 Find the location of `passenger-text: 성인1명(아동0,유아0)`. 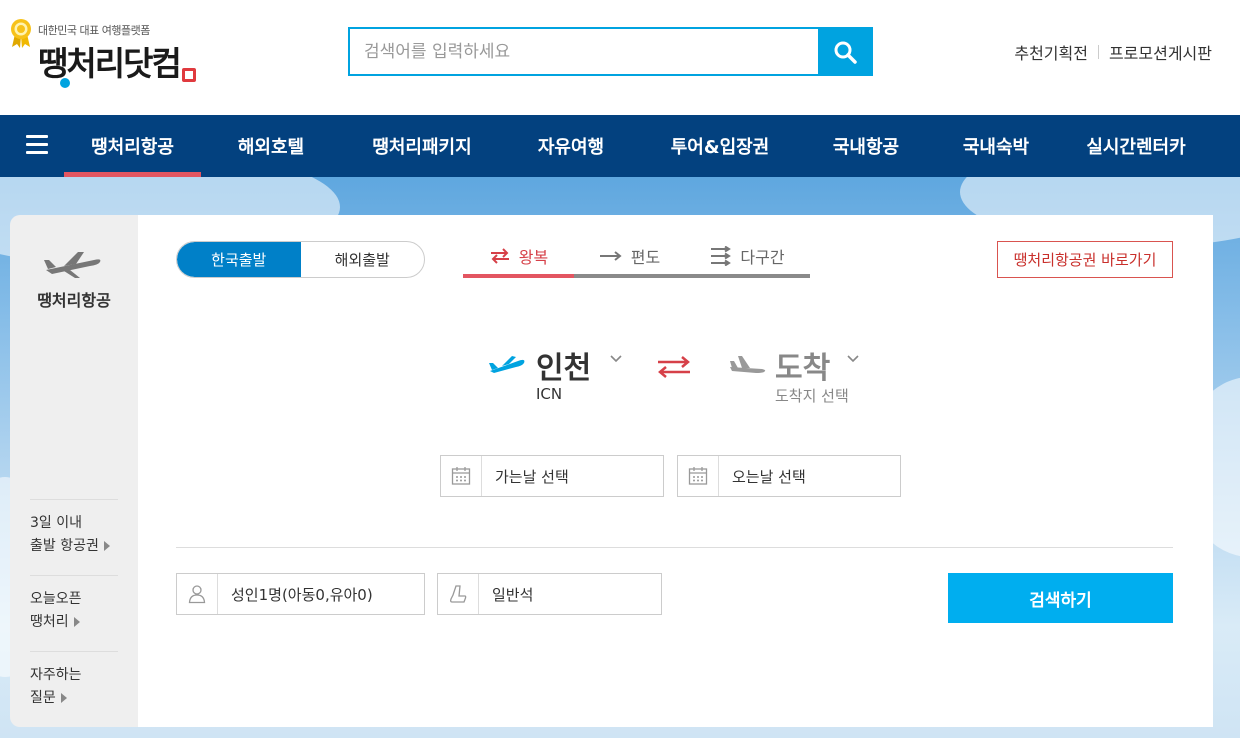

passenger-text: 성인1명(아동0,유아0) is located at coordinates (302, 594).